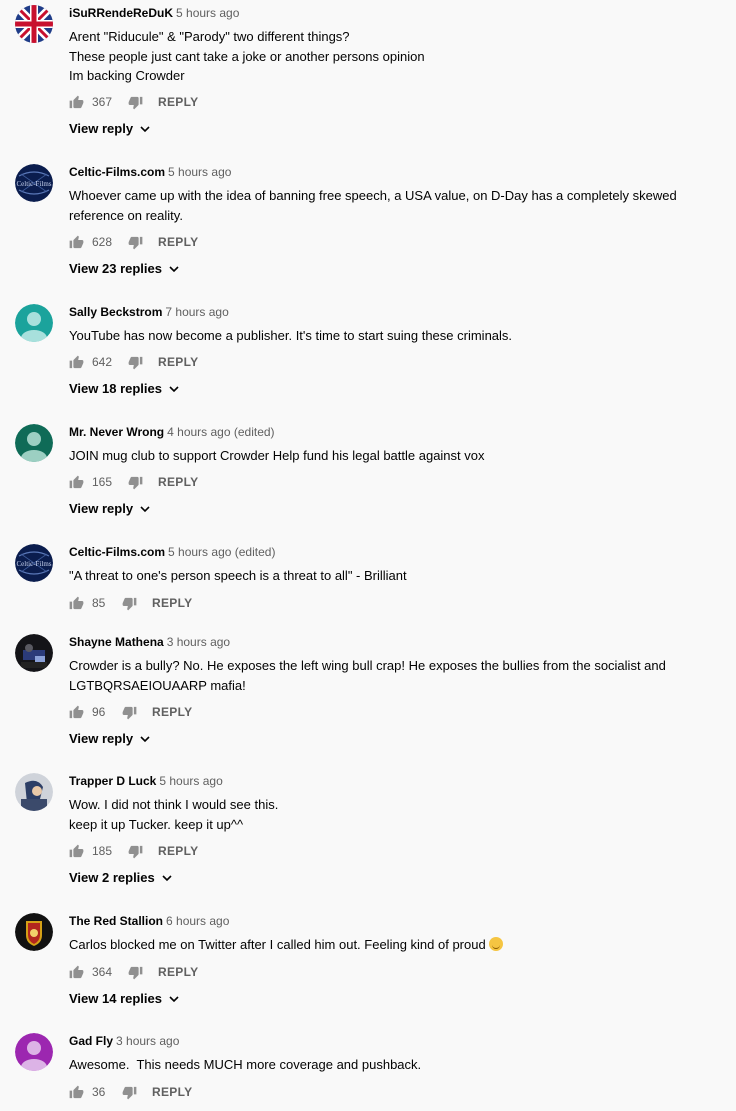  Describe the element at coordinates (220, 432) in the screenshot. I see `comment-time: 4 hours ago (edited)` at that location.